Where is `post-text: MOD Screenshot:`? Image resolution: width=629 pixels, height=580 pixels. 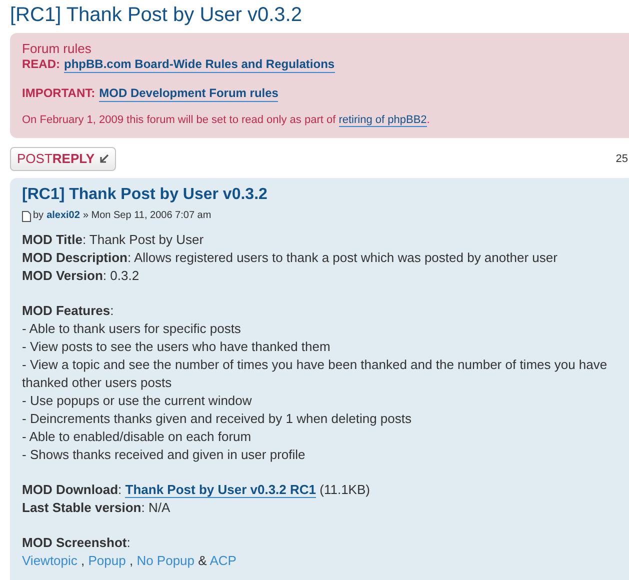 post-text: MOD Screenshot: is located at coordinates (77, 543).